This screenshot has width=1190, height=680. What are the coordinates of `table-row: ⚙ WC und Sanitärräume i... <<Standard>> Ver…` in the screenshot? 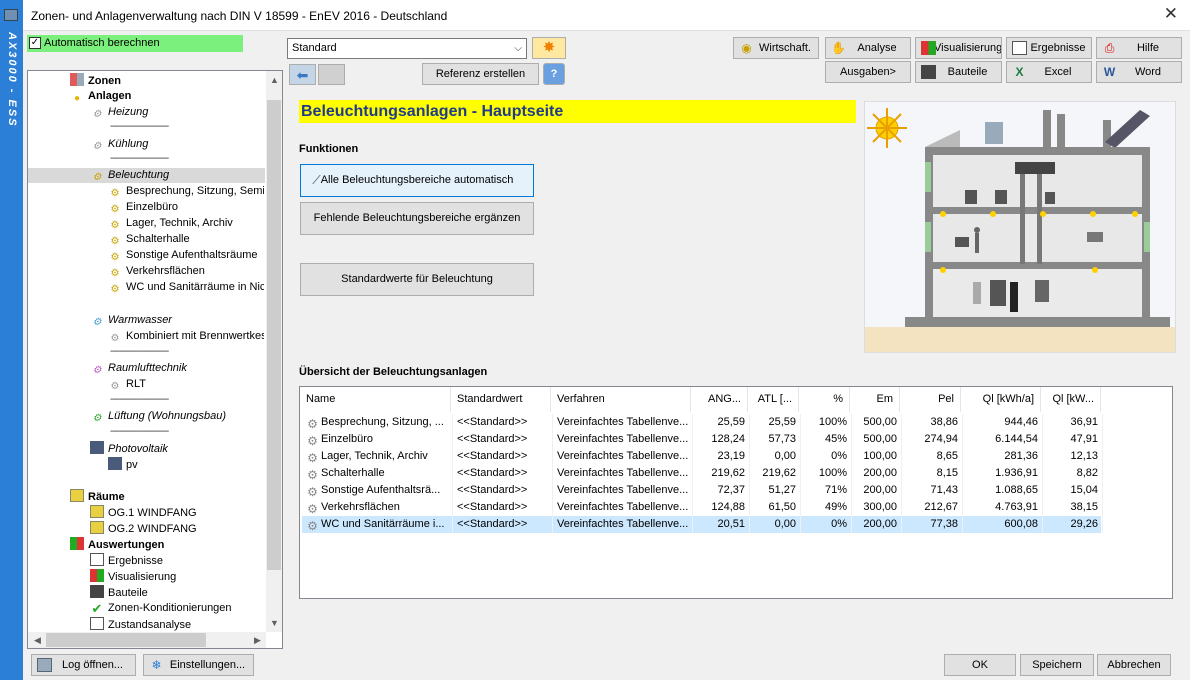 It's located at (702, 524).